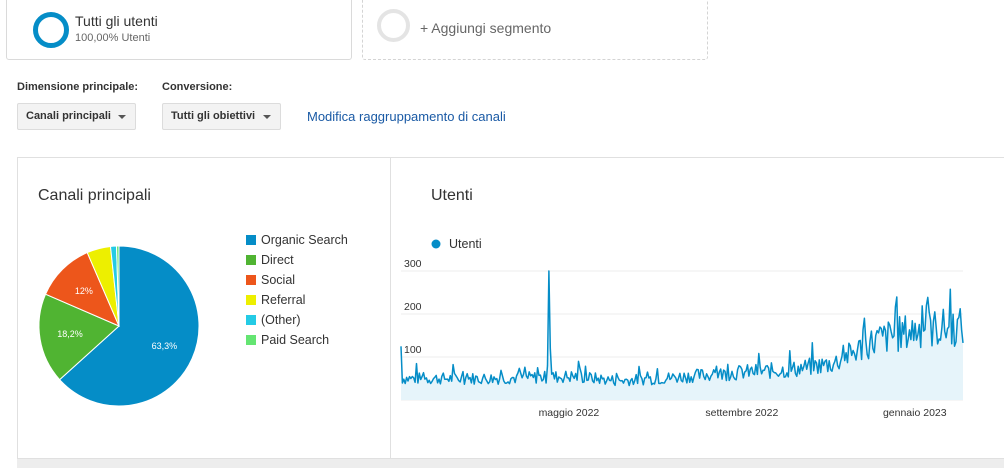  Describe the element at coordinates (119, 326) in the screenshot. I see `pie-chart: 63,3% 18,2% 12%` at that location.